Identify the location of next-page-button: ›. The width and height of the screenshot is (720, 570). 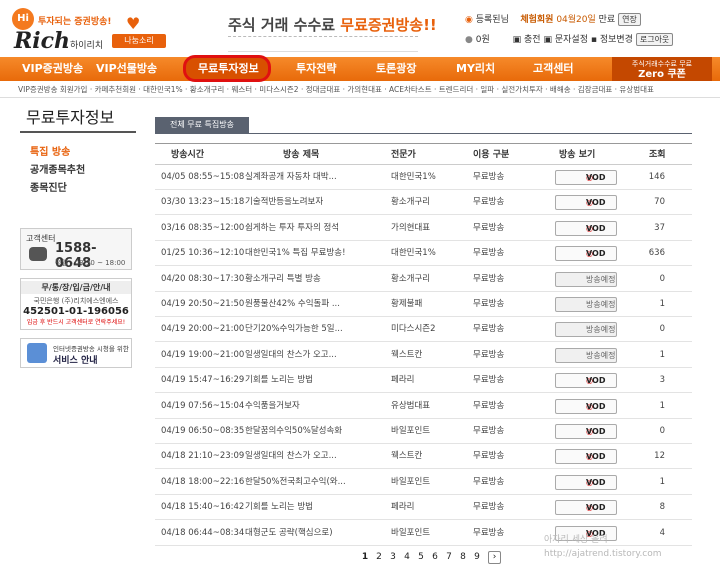
(494, 557).